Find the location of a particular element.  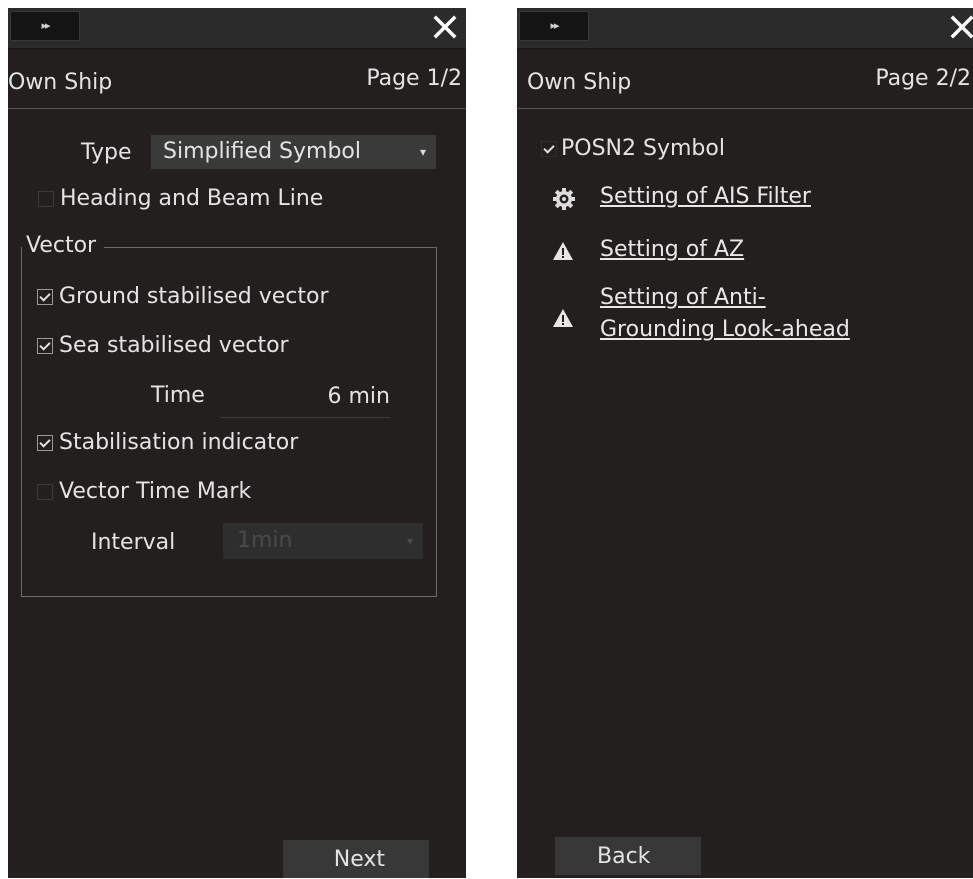

posn2-symbol-checkbox is located at coordinates (549, 148).